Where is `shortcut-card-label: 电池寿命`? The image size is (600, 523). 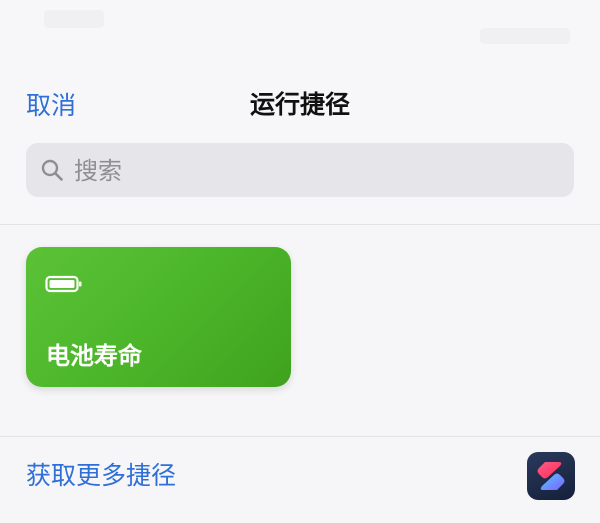
shortcut-card-label: 电池寿命 is located at coordinates (94, 356).